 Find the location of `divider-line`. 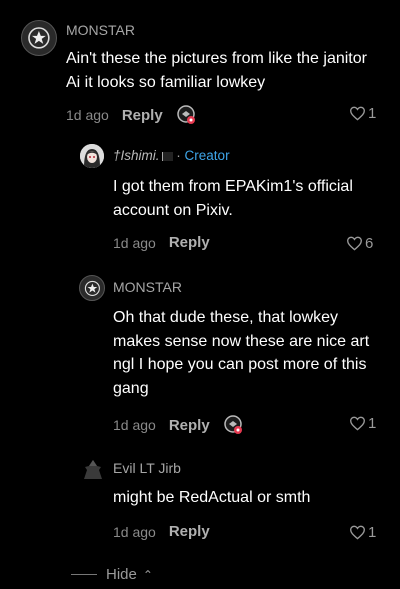

divider-line is located at coordinates (84, 574).